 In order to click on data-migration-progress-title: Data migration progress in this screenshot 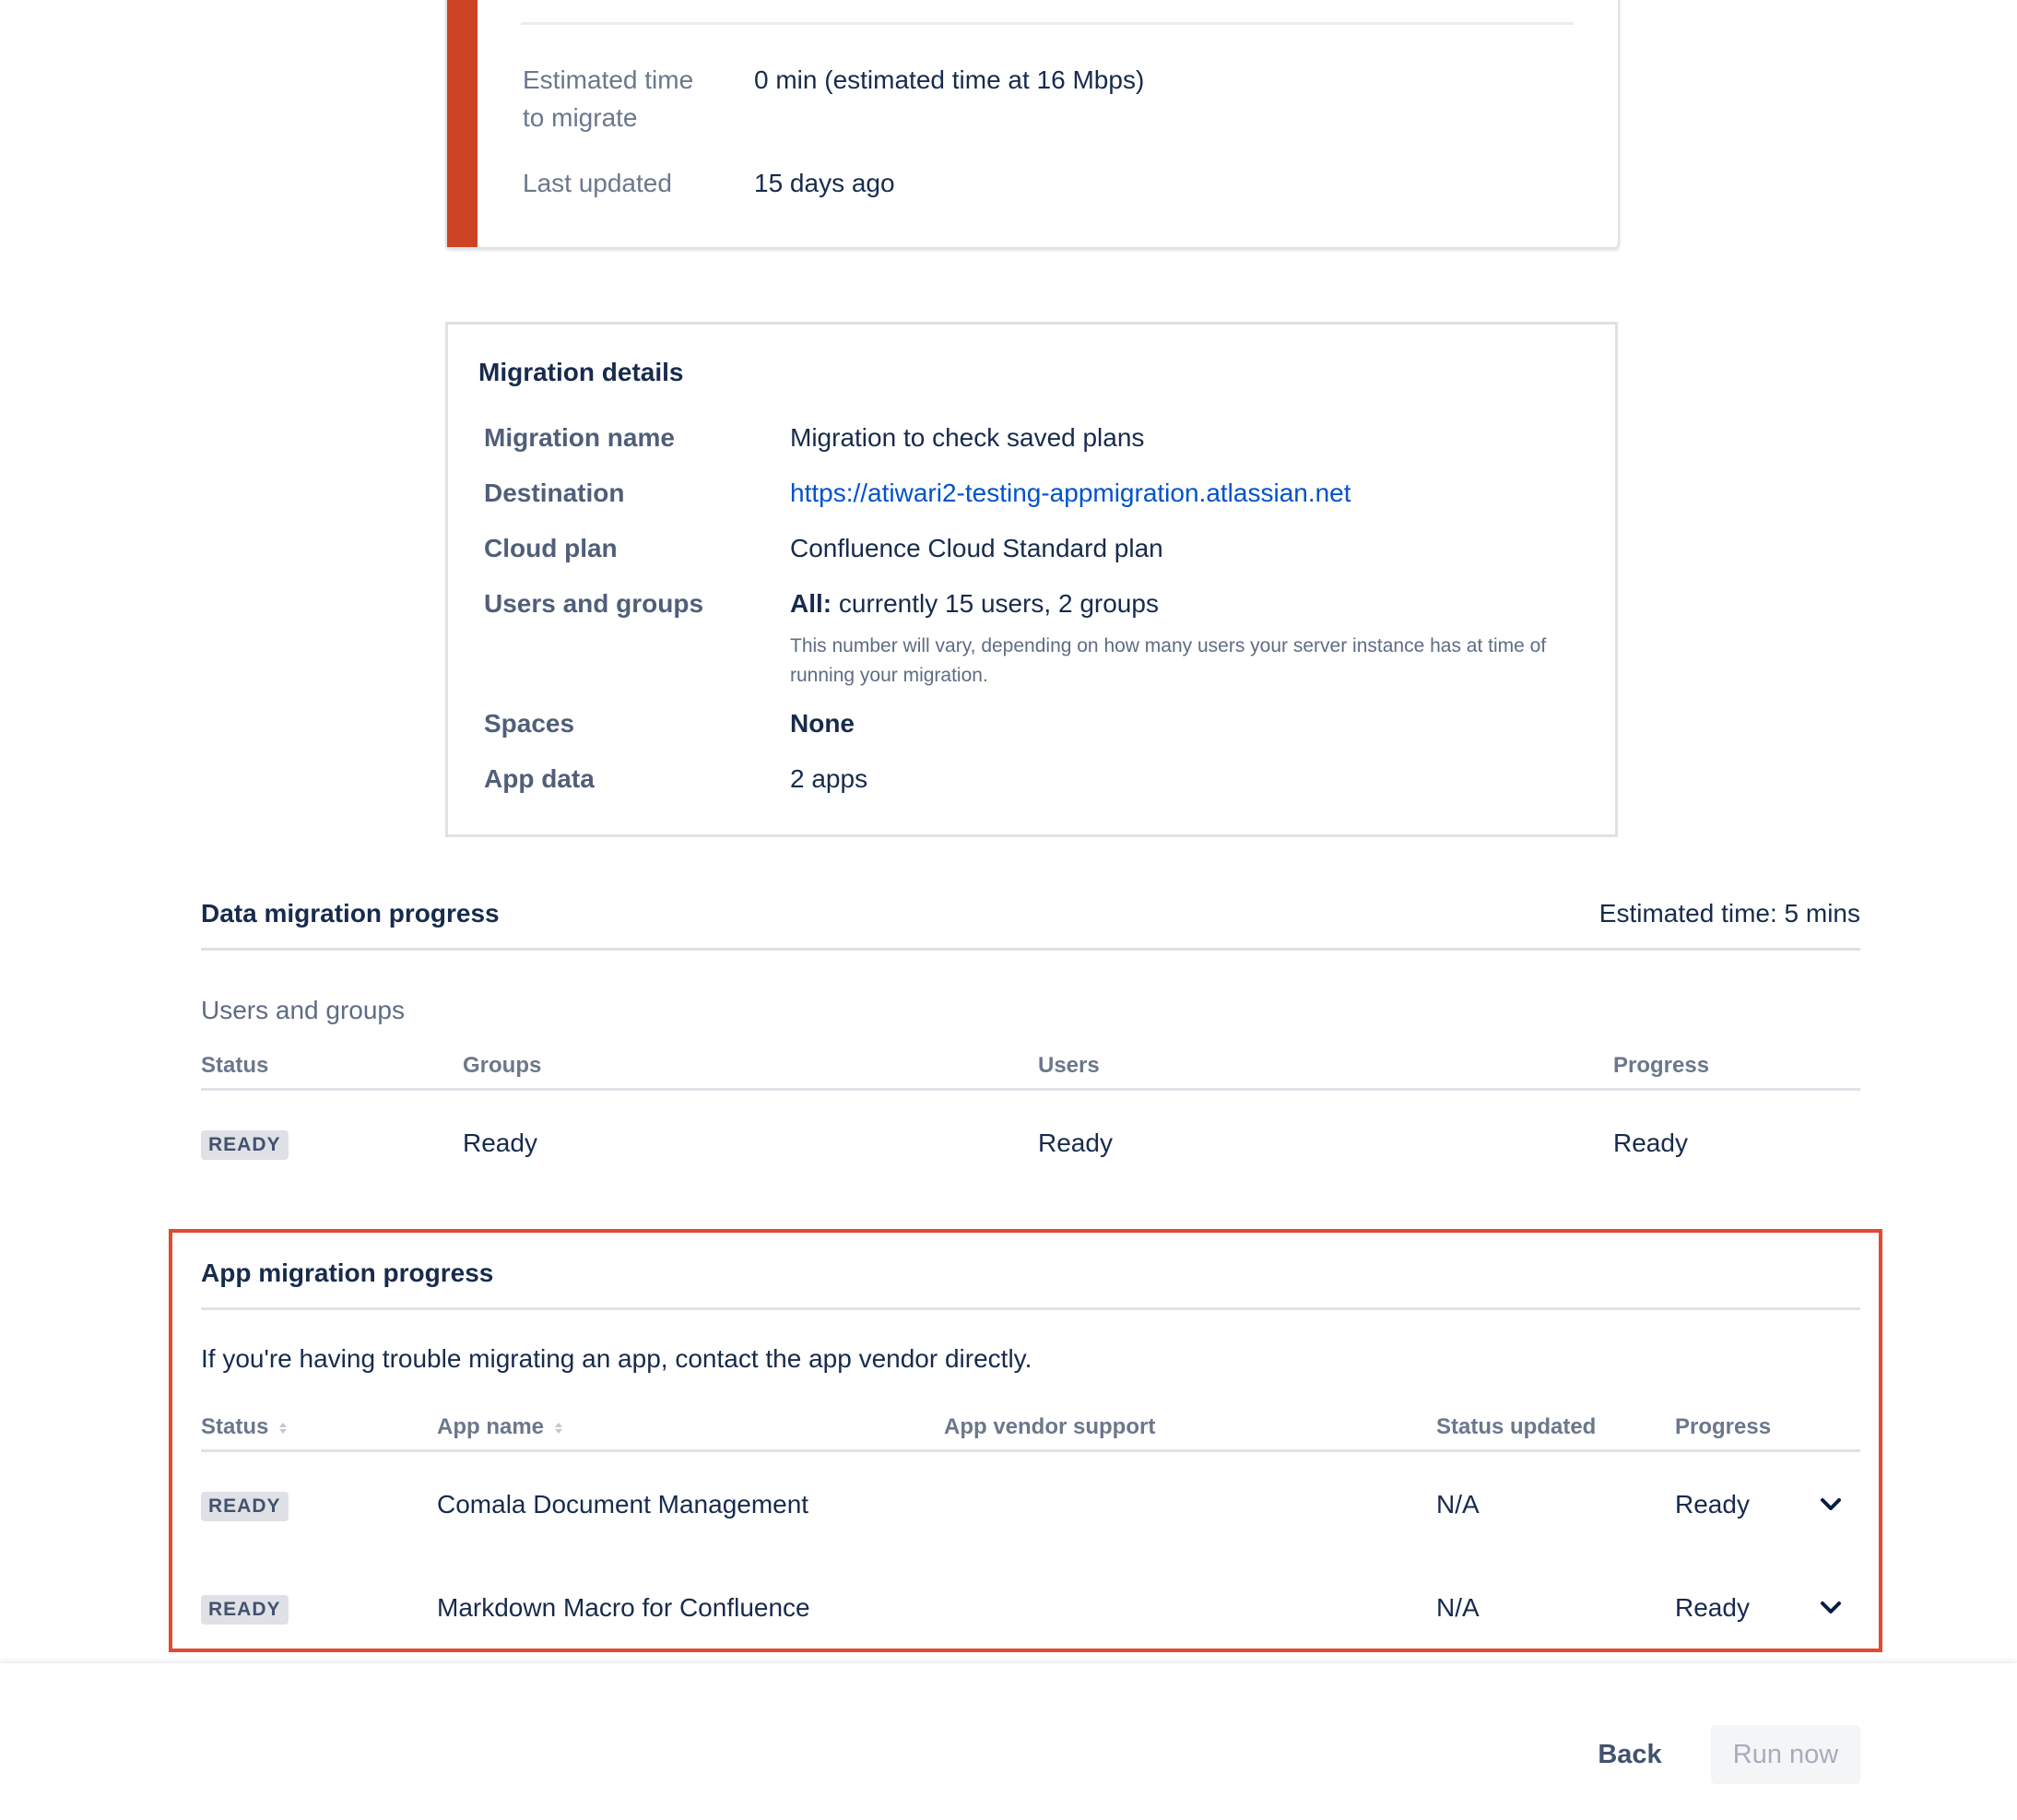, I will do `click(351, 913)`.